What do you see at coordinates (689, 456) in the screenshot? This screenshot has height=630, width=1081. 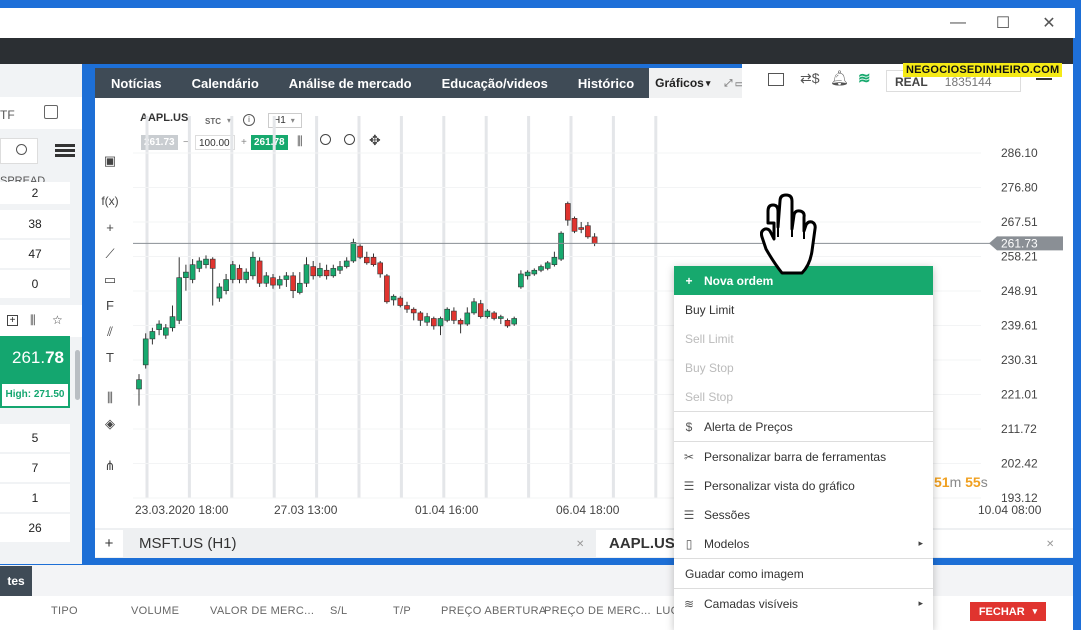 I see `menu-item-icon: ✂` at bounding box center [689, 456].